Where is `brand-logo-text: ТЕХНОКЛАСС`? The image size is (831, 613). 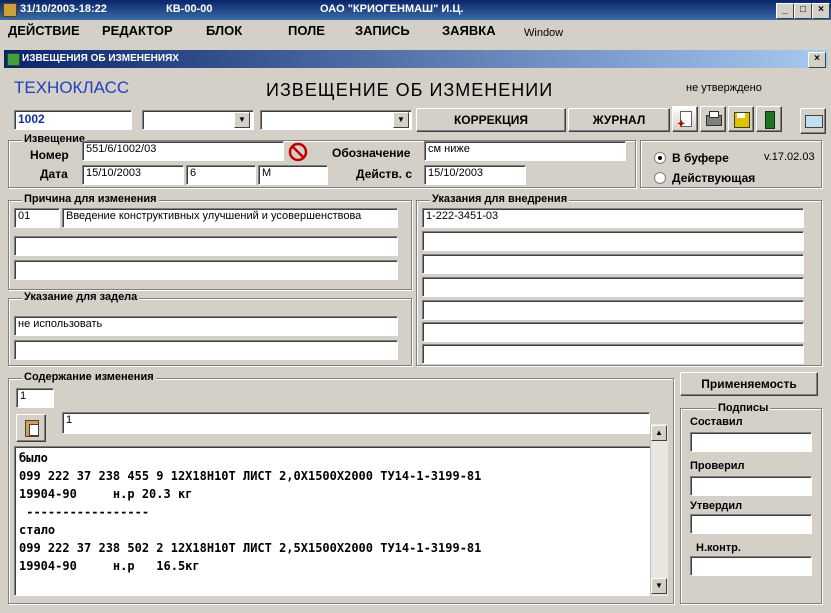
brand-logo-text: ТЕХНОКЛАСС is located at coordinates (72, 87).